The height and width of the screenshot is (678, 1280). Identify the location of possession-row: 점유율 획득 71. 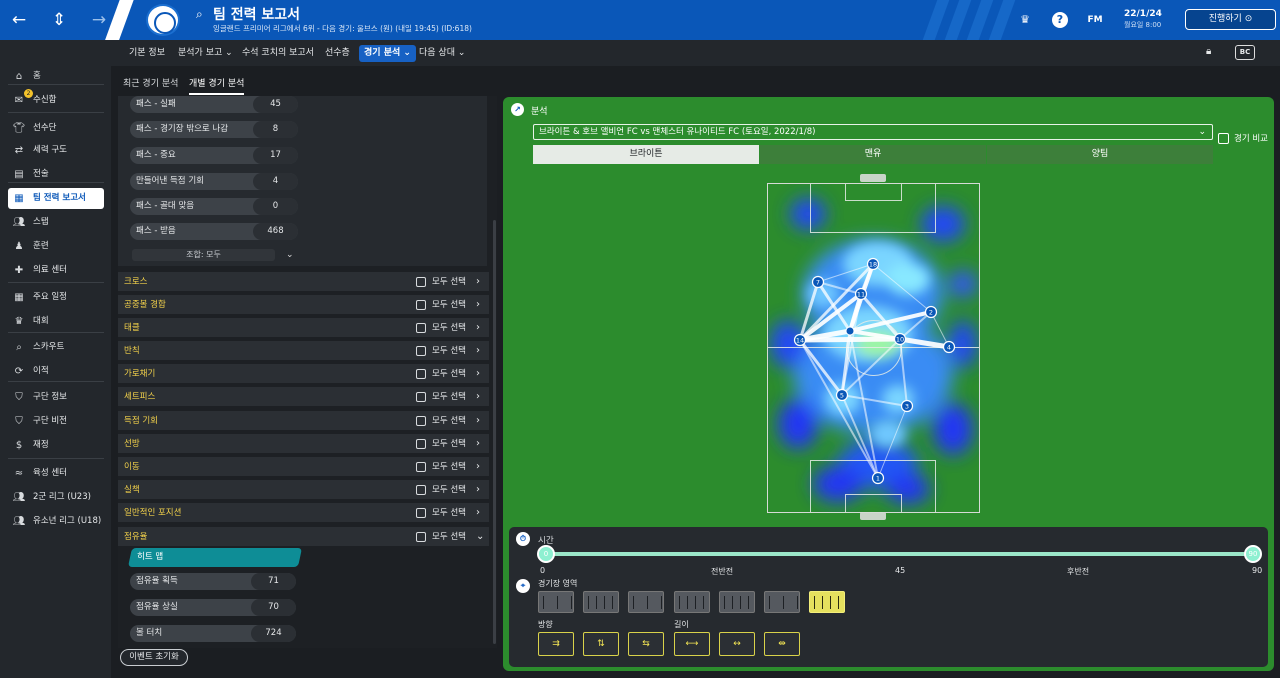
(213, 581).